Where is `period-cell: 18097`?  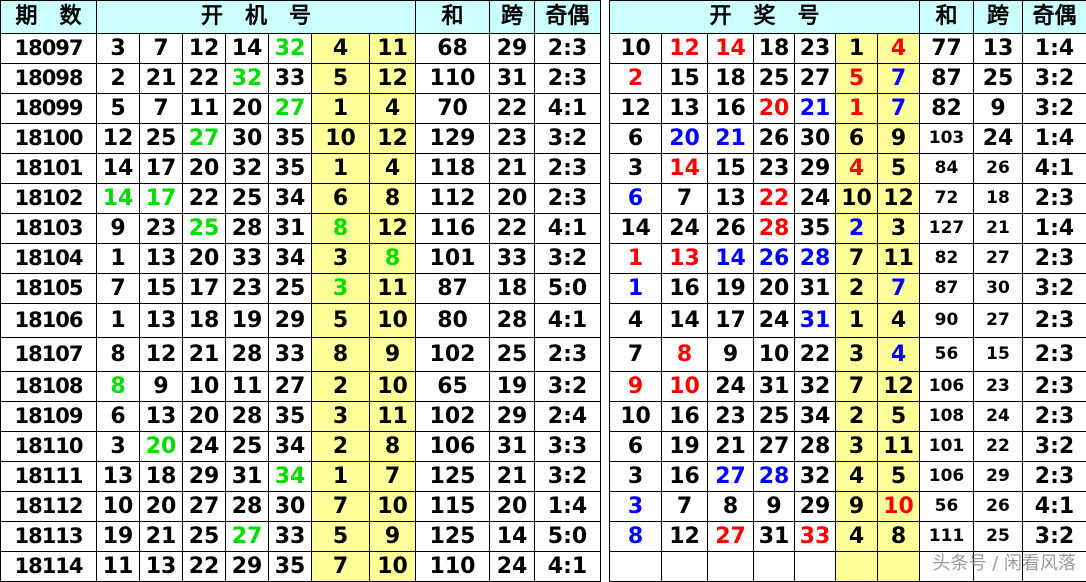
period-cell: 18097 is located at coordinates (49, 49).